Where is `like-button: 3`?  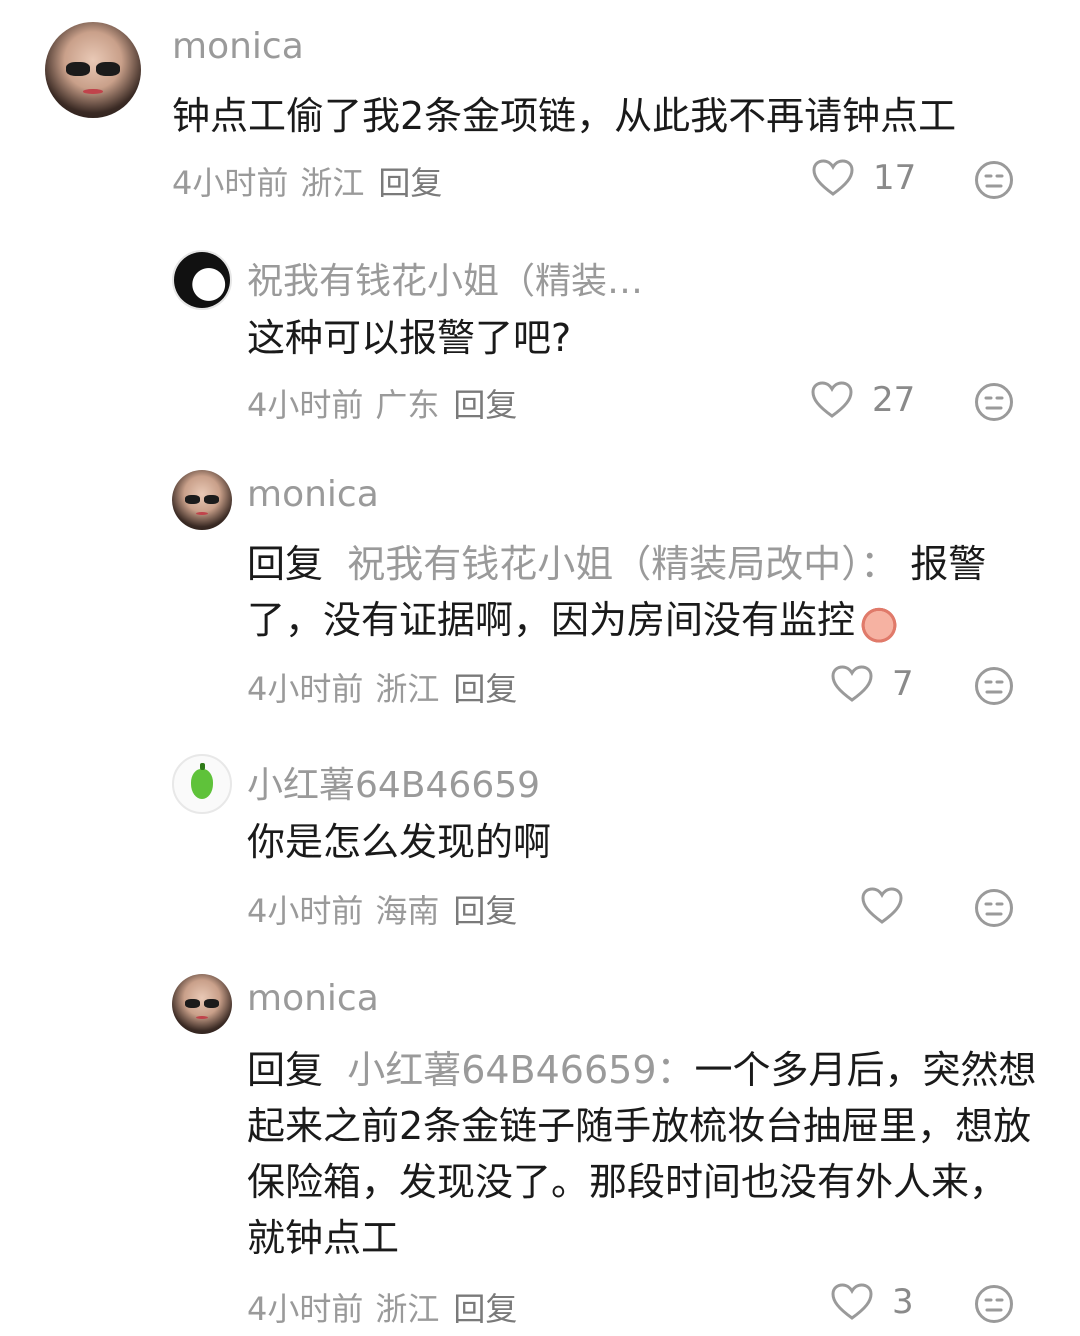
like-button: 3 is located at coordinates (879, 1302).